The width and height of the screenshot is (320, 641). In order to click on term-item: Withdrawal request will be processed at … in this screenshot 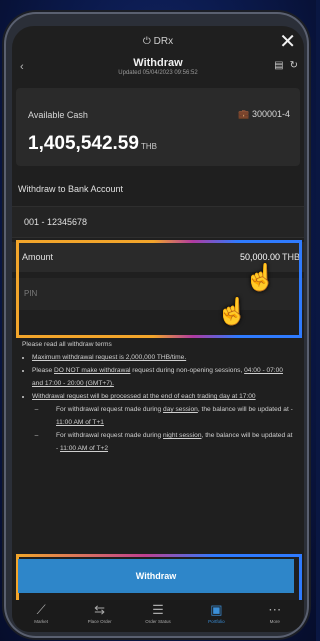, I will do `click(163, 422)`.